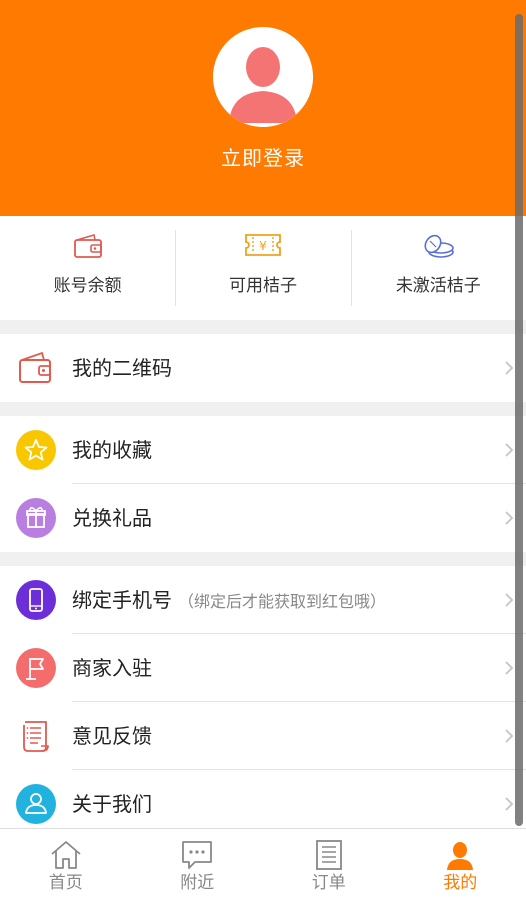 The image size is (526, 900). I want to click on menu-group-qrcode: 我的二维码, so click(263, 368).